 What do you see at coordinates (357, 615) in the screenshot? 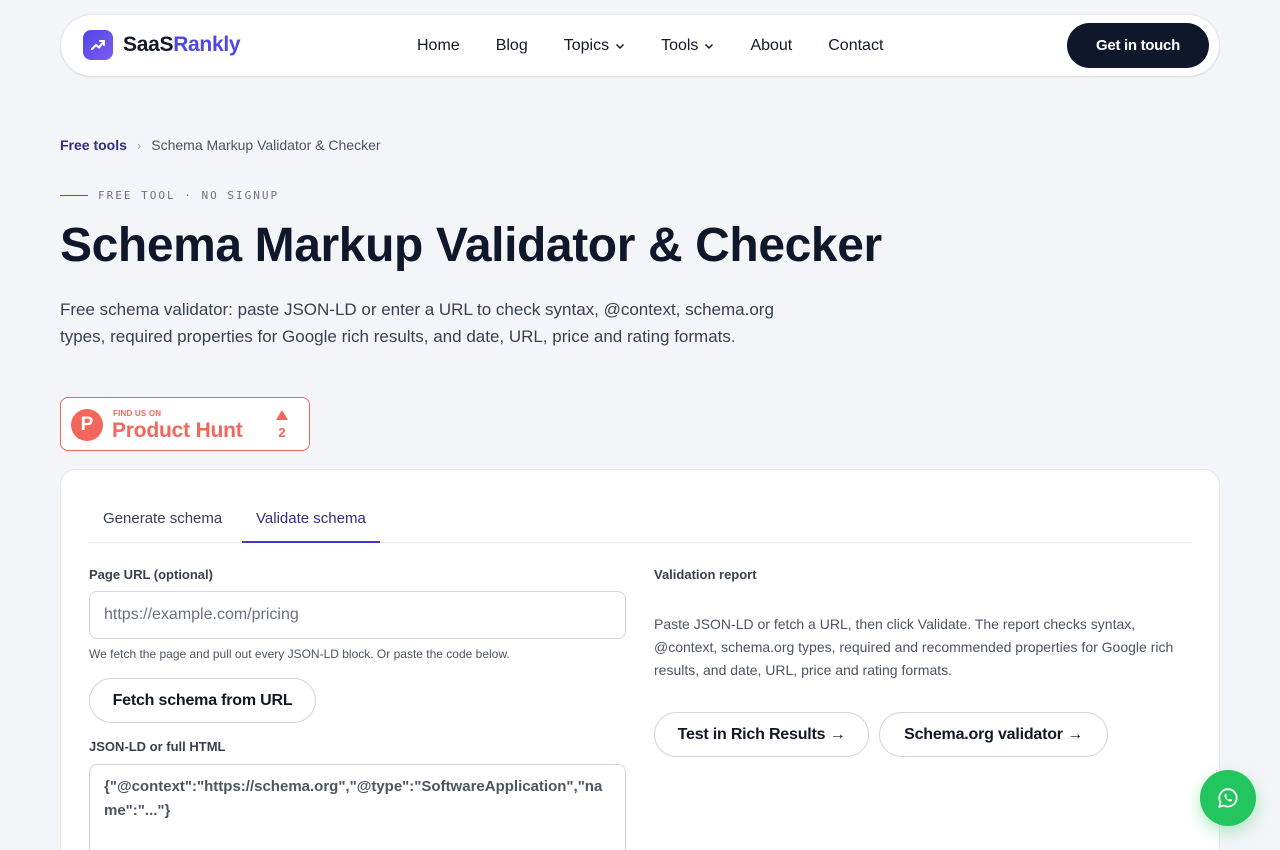
I see `page-url-input` at bounding box center [357, 615].